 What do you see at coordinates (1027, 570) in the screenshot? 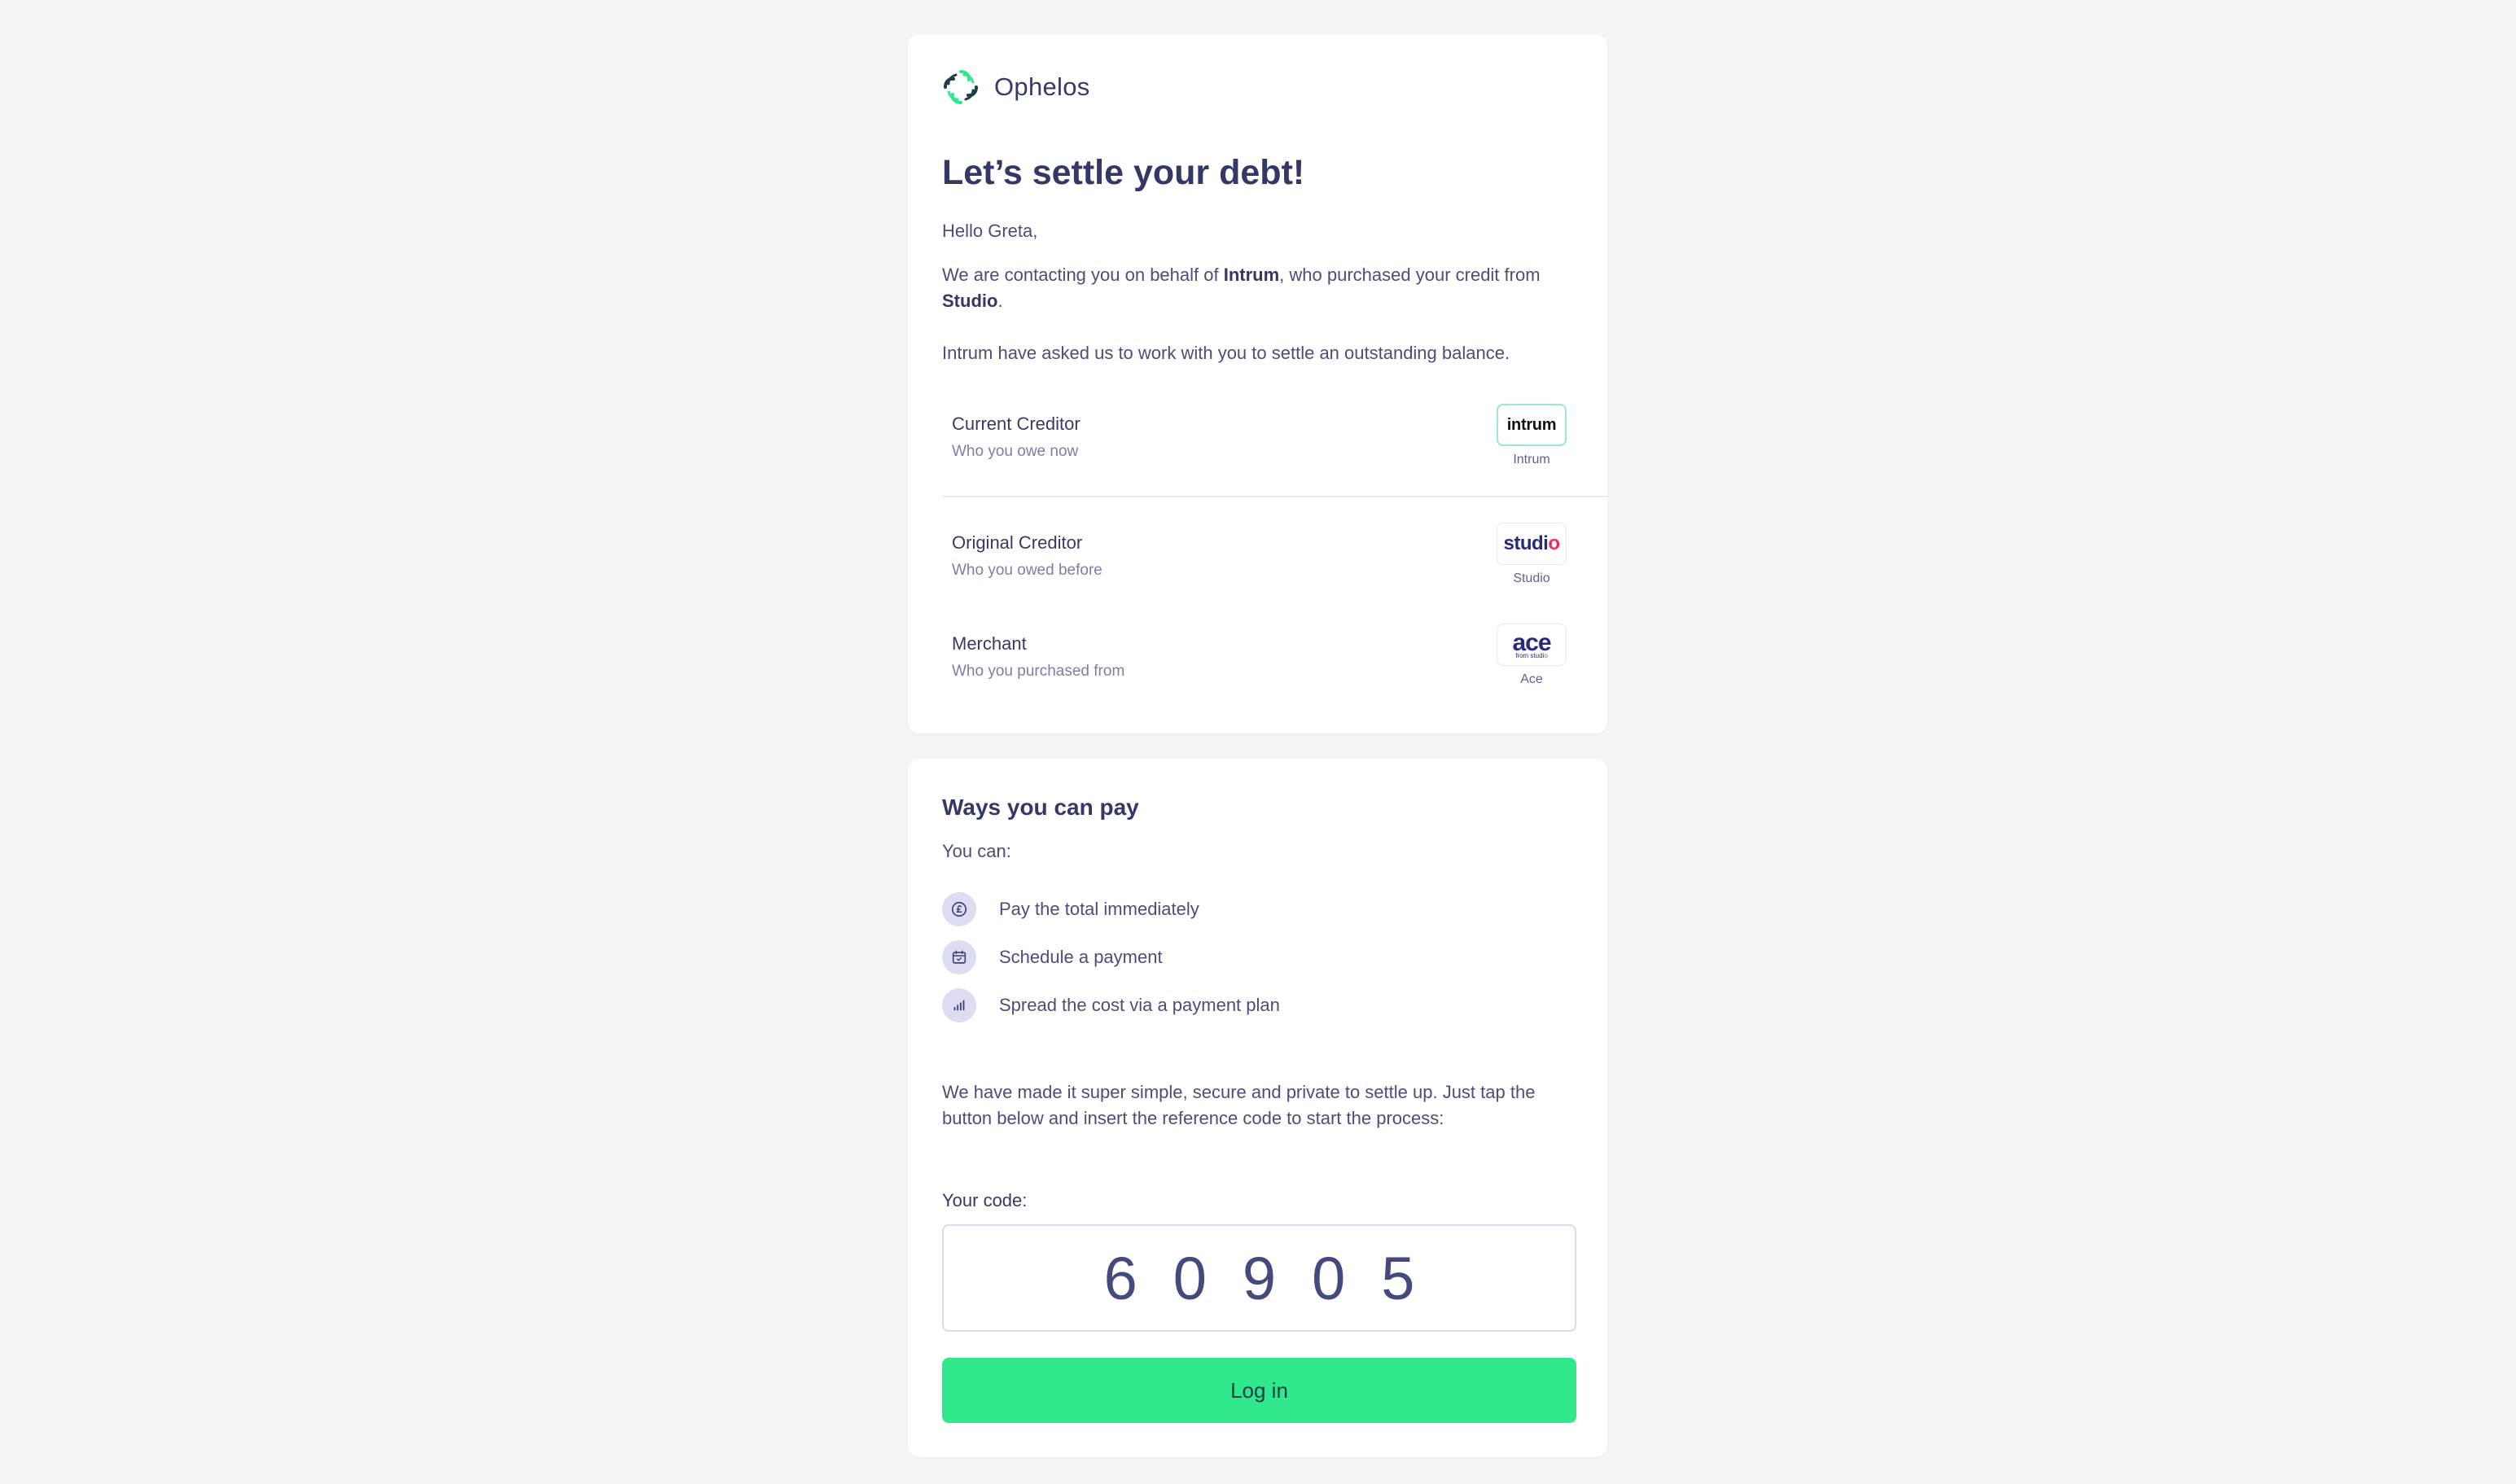
I see `row-subtitle: Who you owed before` at bounding box center [1027, 570].